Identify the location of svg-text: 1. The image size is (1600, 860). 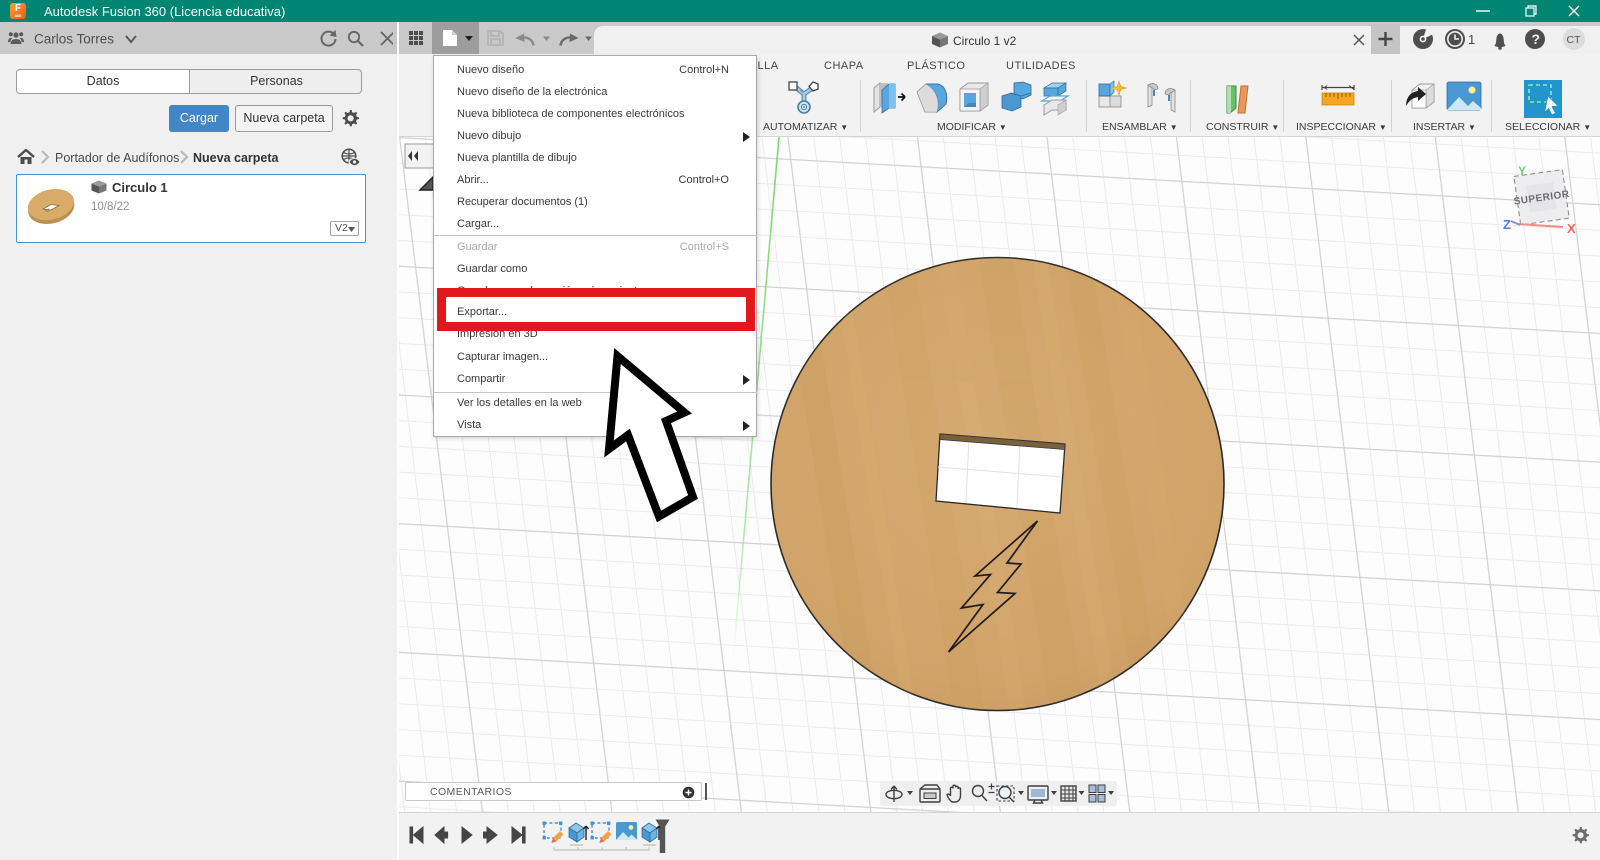
(1471, 39).